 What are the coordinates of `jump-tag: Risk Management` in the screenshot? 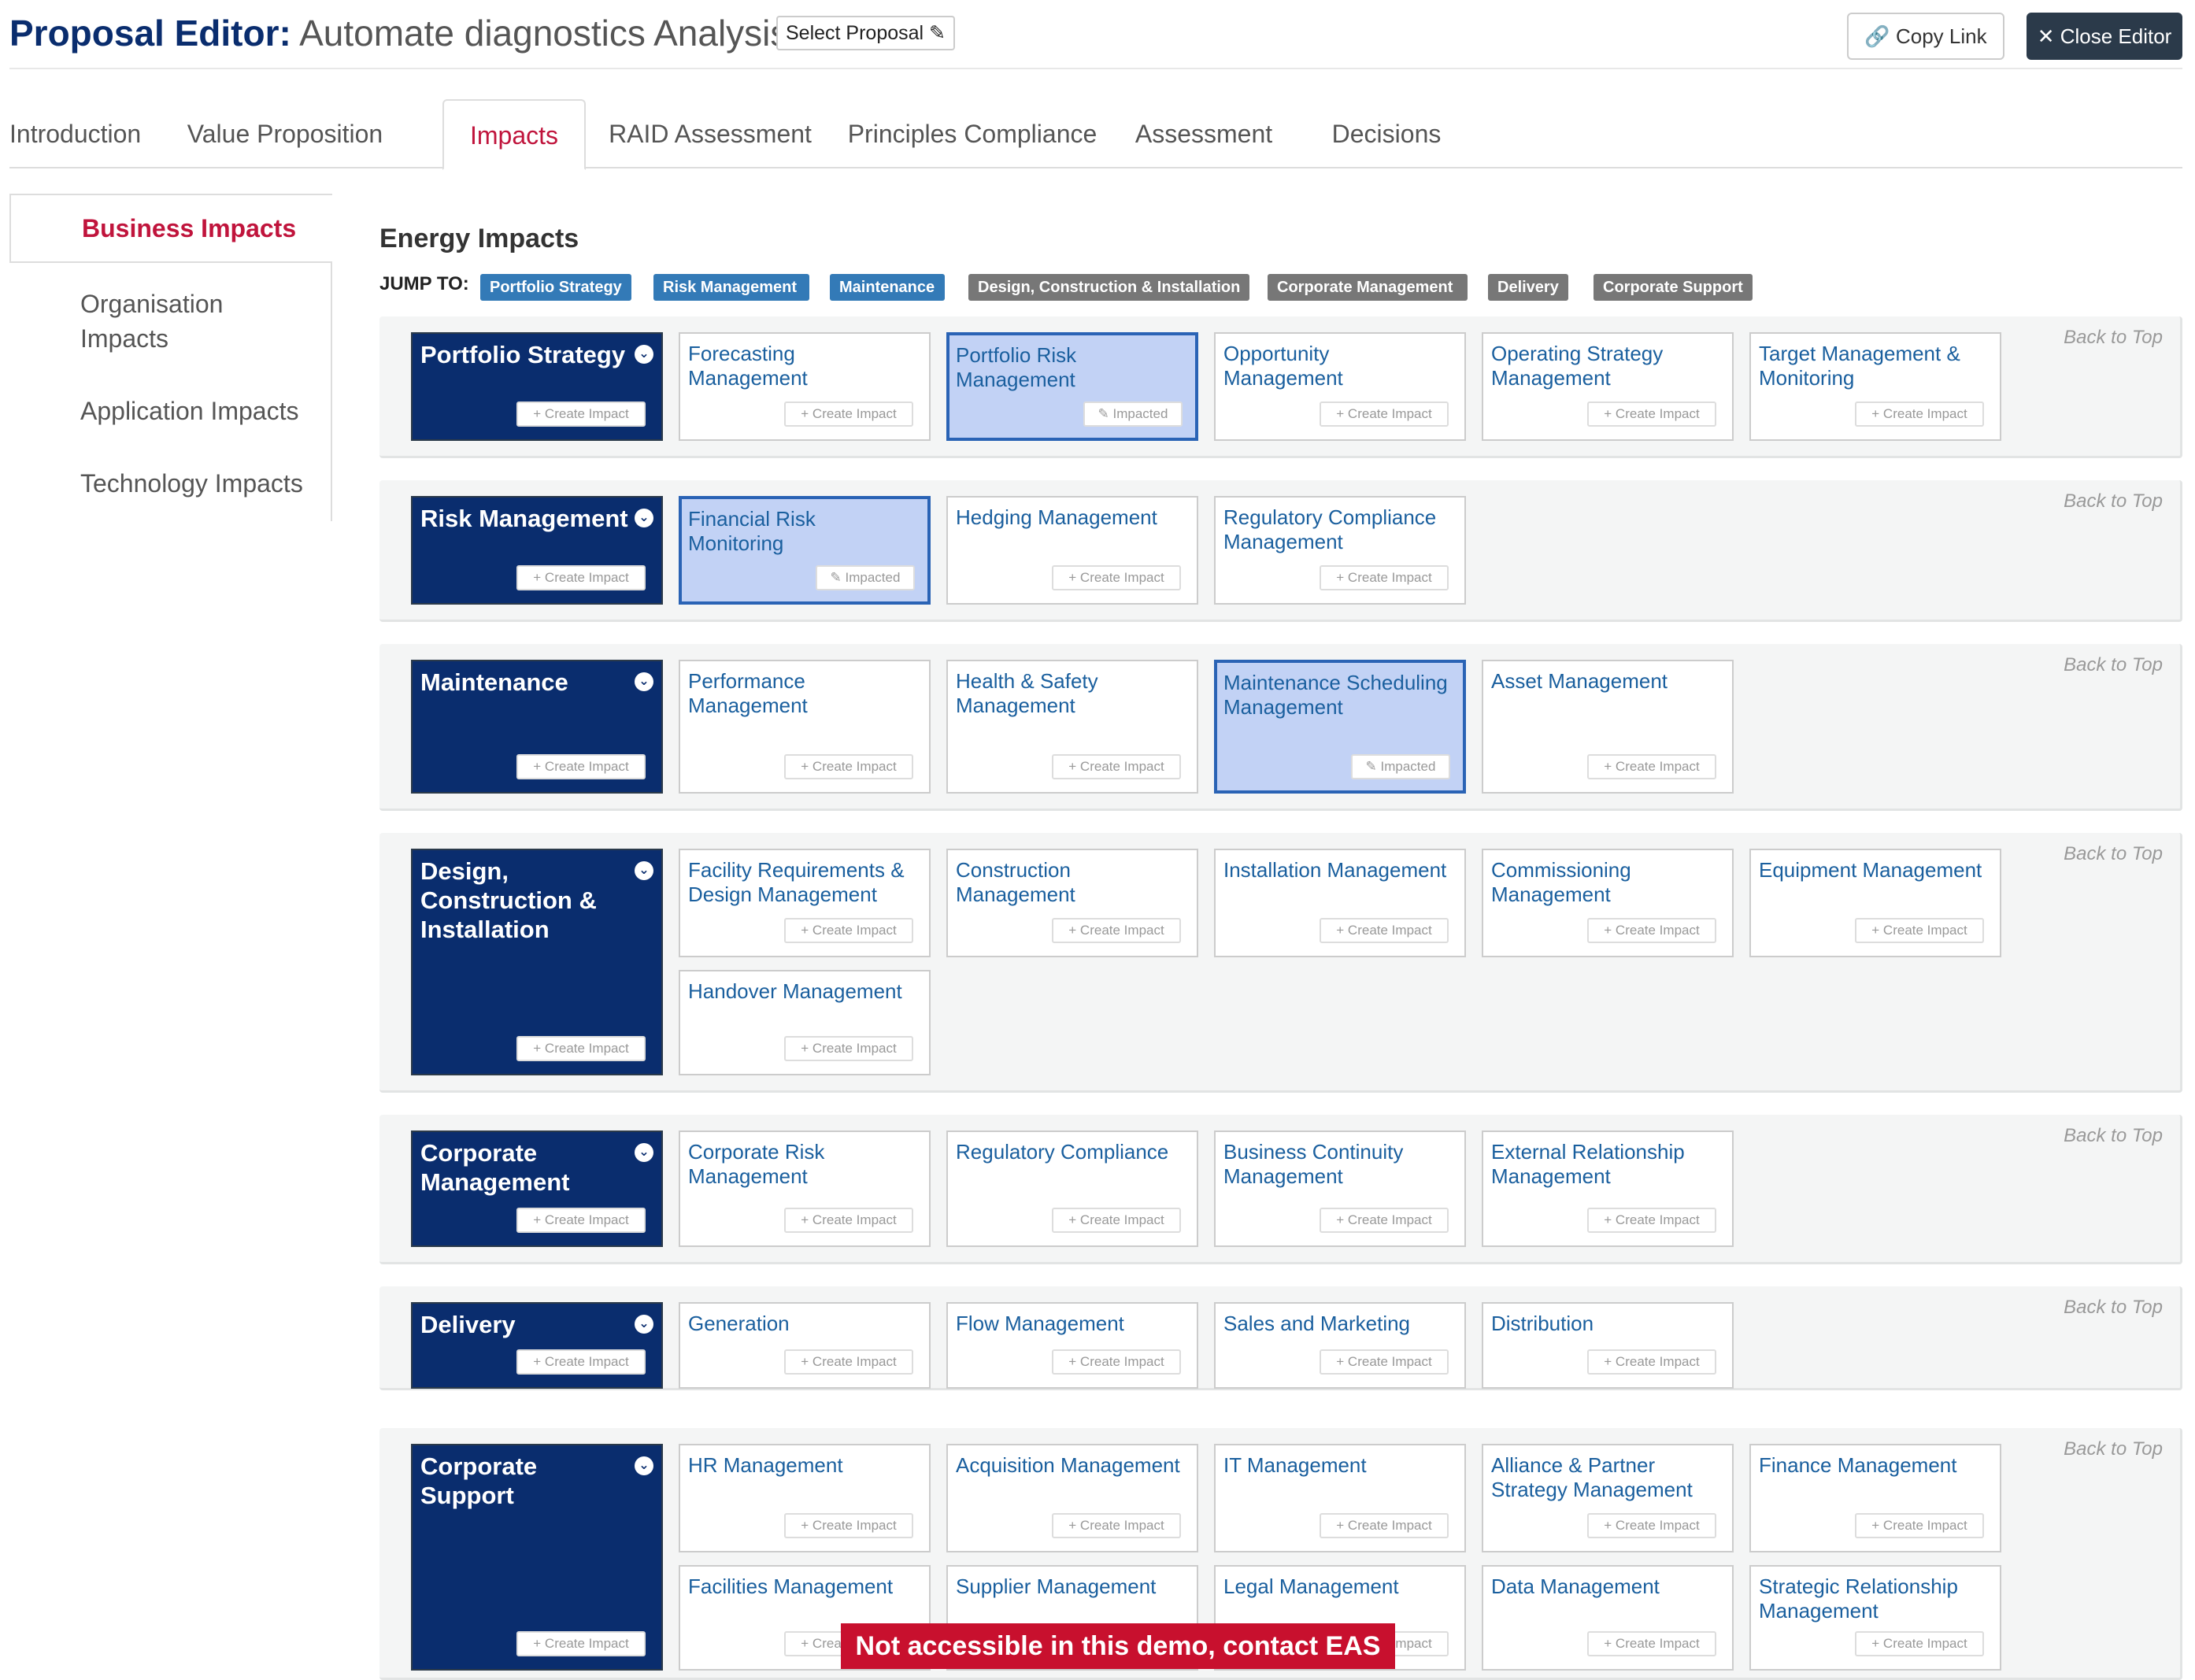 It's located at (731, 287).